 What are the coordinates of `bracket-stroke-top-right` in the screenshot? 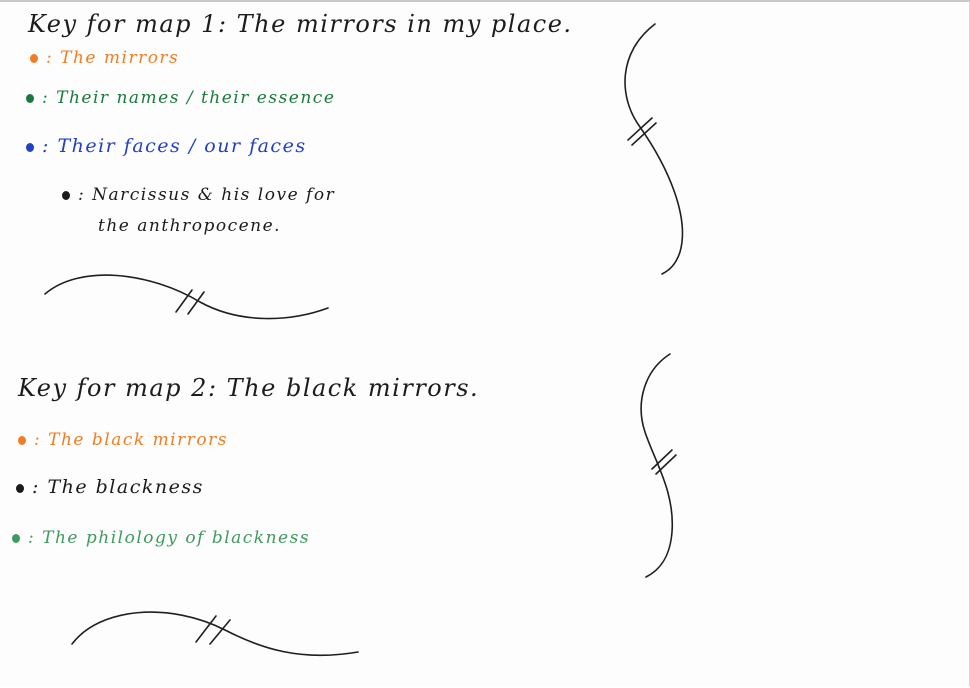 It's located at (654, 149).